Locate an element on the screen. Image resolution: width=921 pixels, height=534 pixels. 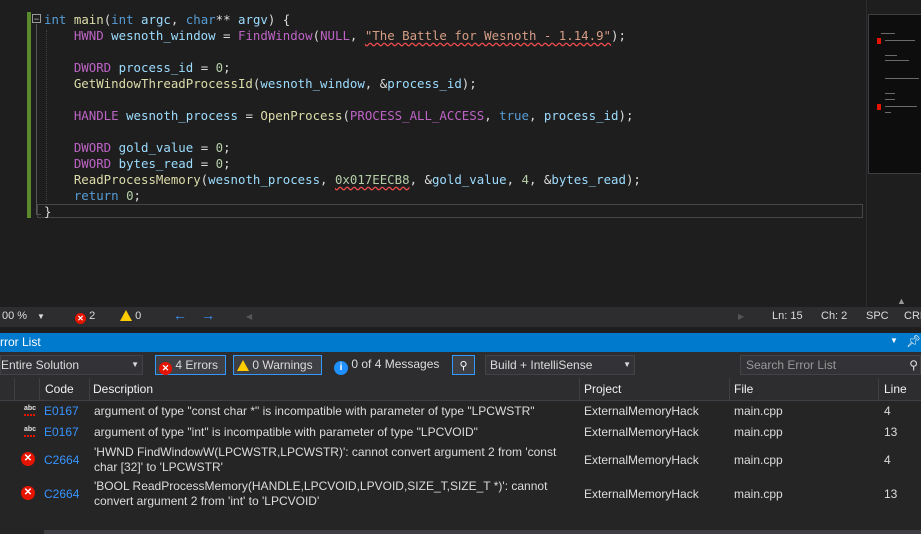
code-token: bytes_read is located at coordinates (588, 179).